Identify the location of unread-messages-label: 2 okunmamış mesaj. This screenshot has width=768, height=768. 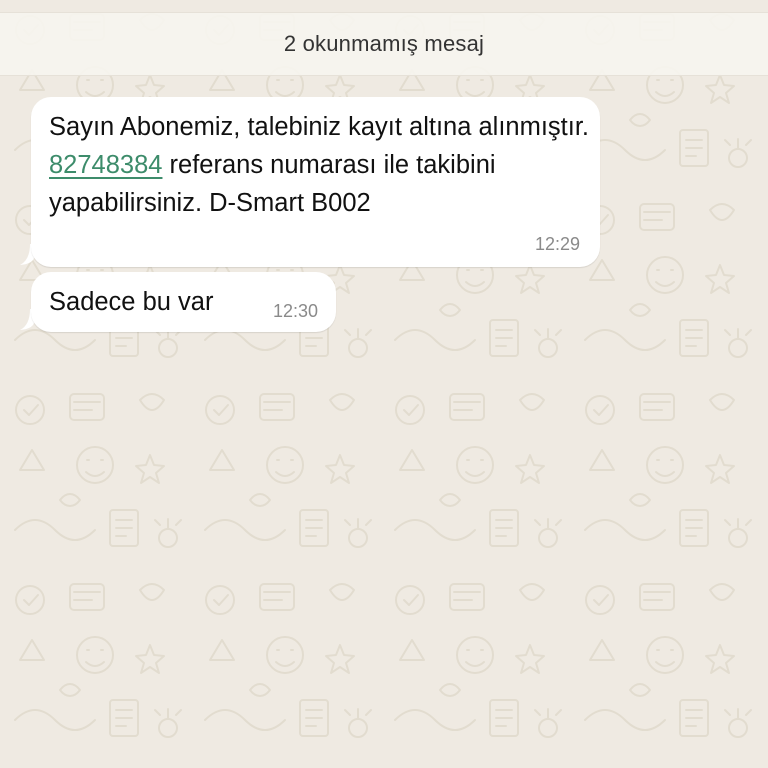
(384, 43).